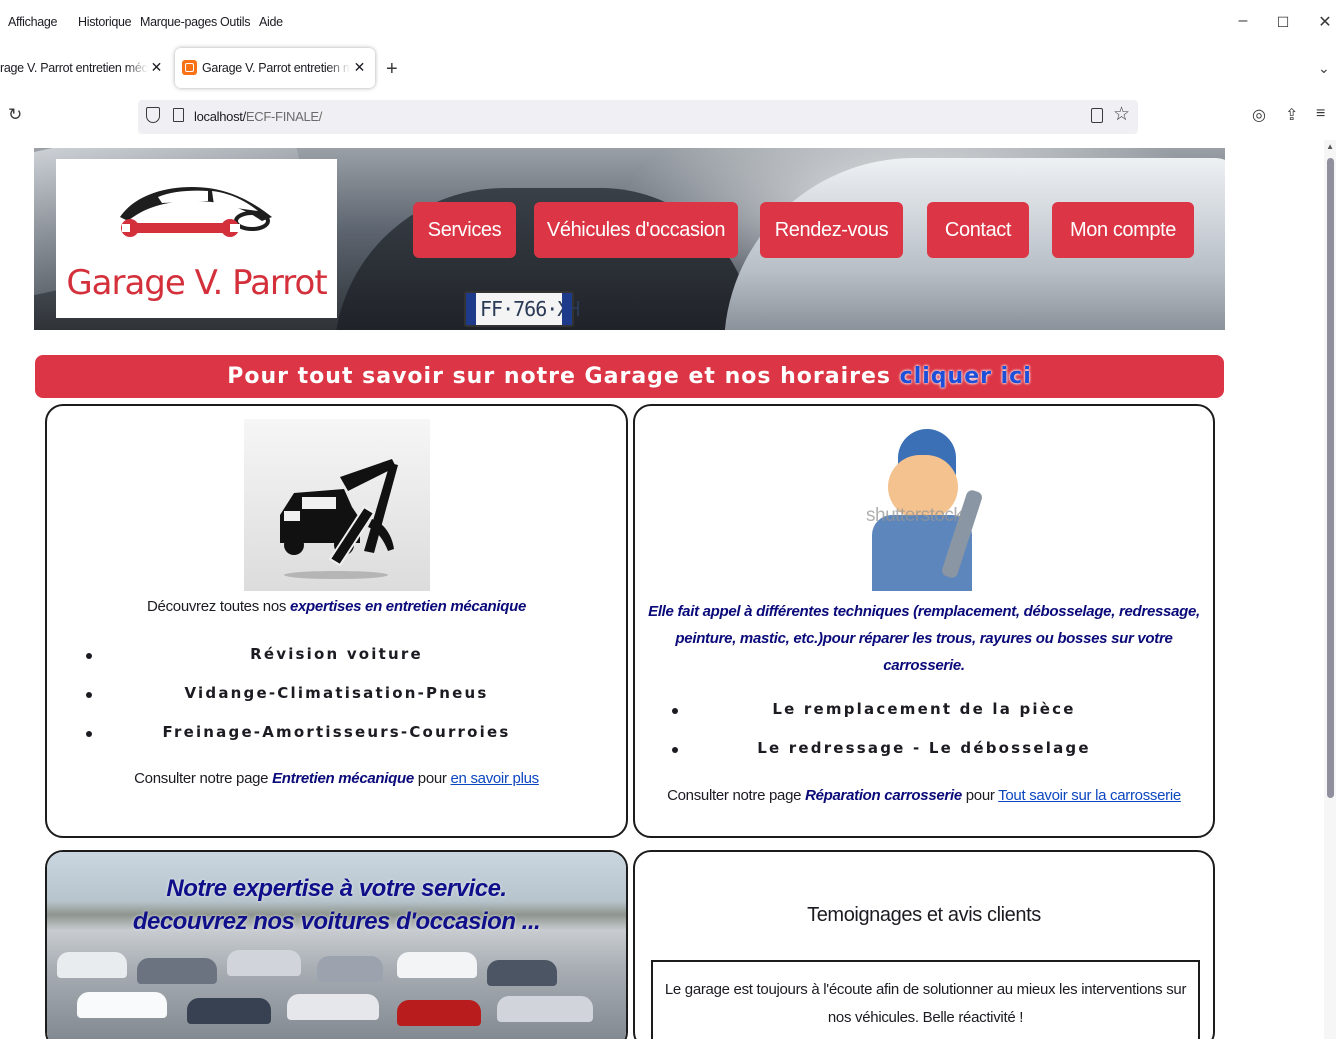  Describe the element at coordinates (1123, 230) in the screenshot. I see `nav-mon-compte-button: Mon compte` at that location.